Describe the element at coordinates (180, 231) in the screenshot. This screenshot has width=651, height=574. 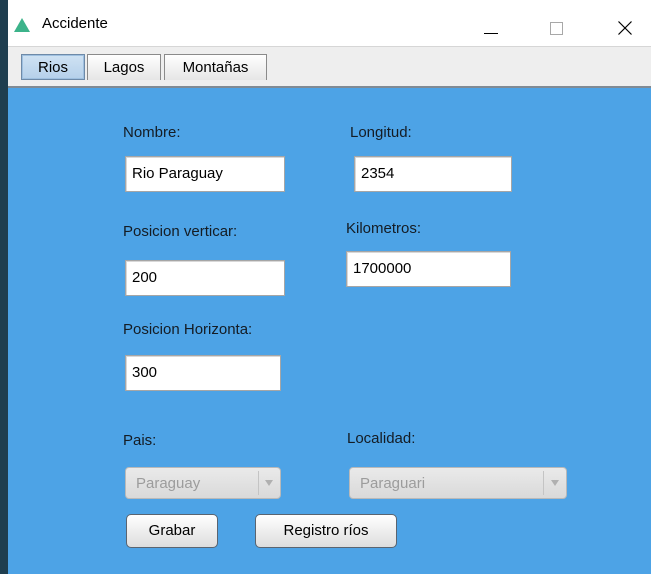
I see `posicion-vertical-label: Posicion verticar:` at that location.